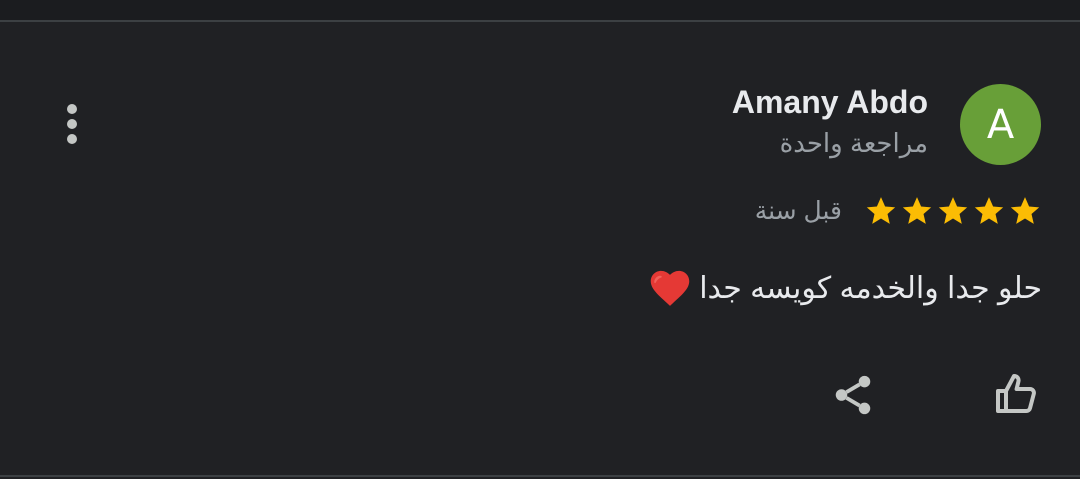 The width and height of the screenshot is (1080, 479). Describe the element at coordinates (540, 10) in the screenshot. I see `top-edge` at that location.